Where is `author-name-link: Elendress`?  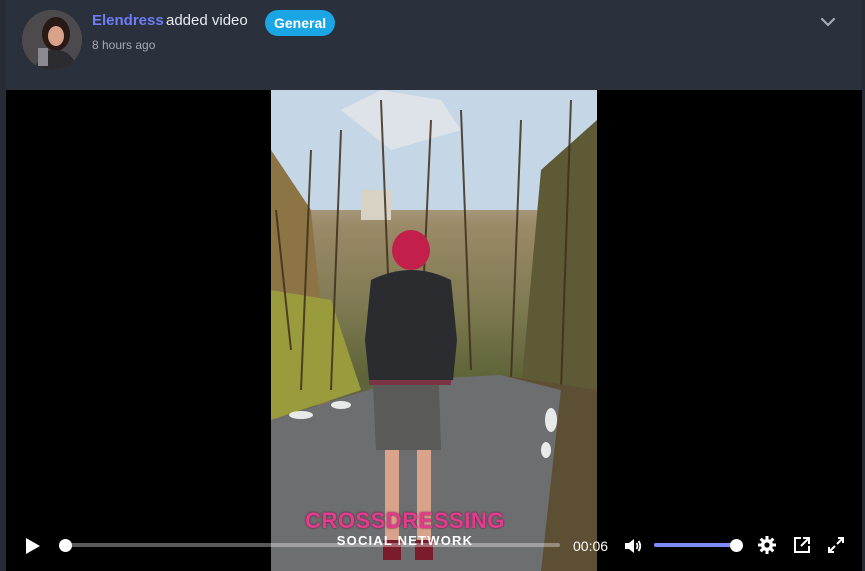 author-name-link: Elendress is located at coordinates (128, 20).